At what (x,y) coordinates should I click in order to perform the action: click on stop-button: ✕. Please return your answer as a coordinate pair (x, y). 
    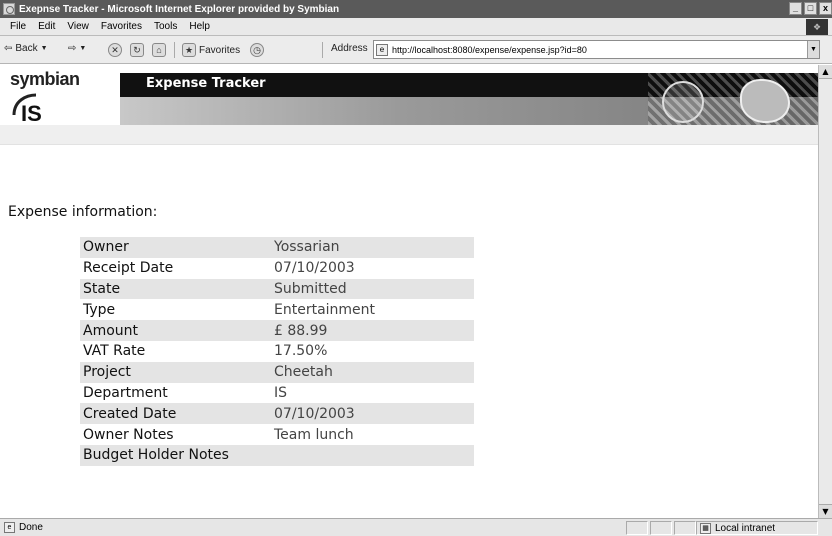
    Looking at the image, I should click on (115, 50).